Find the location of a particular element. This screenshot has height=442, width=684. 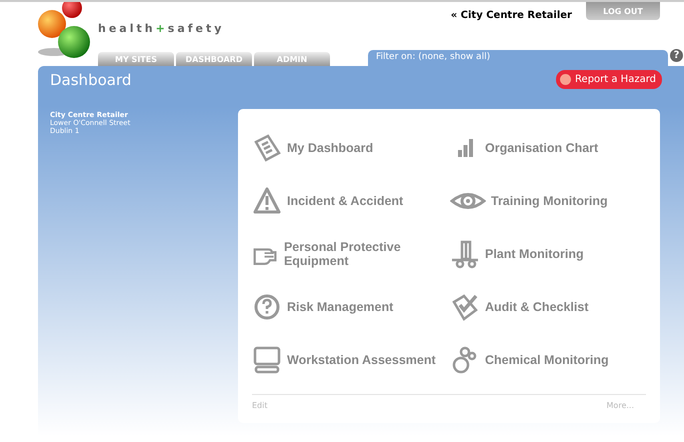

filter-bar: Filter on: (none, show all) is located at coordinates (518, 58).